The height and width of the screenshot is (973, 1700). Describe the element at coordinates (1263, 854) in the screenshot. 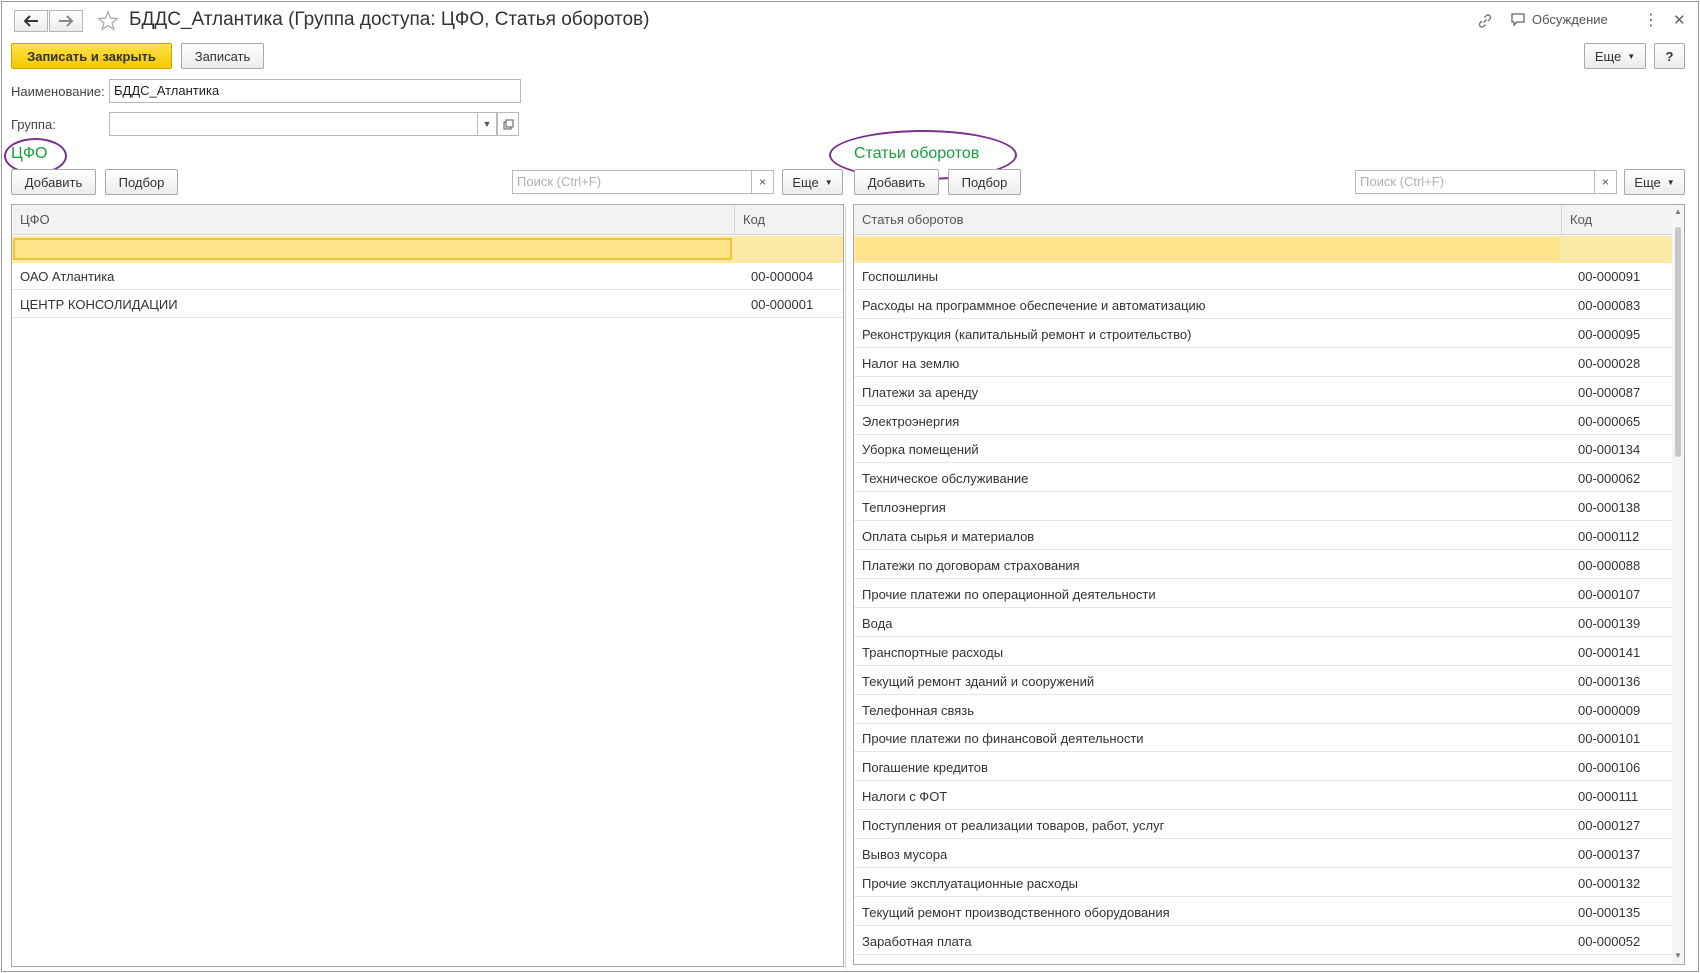

I see `table-row: Вывоз мусора 00-000137` at that location.